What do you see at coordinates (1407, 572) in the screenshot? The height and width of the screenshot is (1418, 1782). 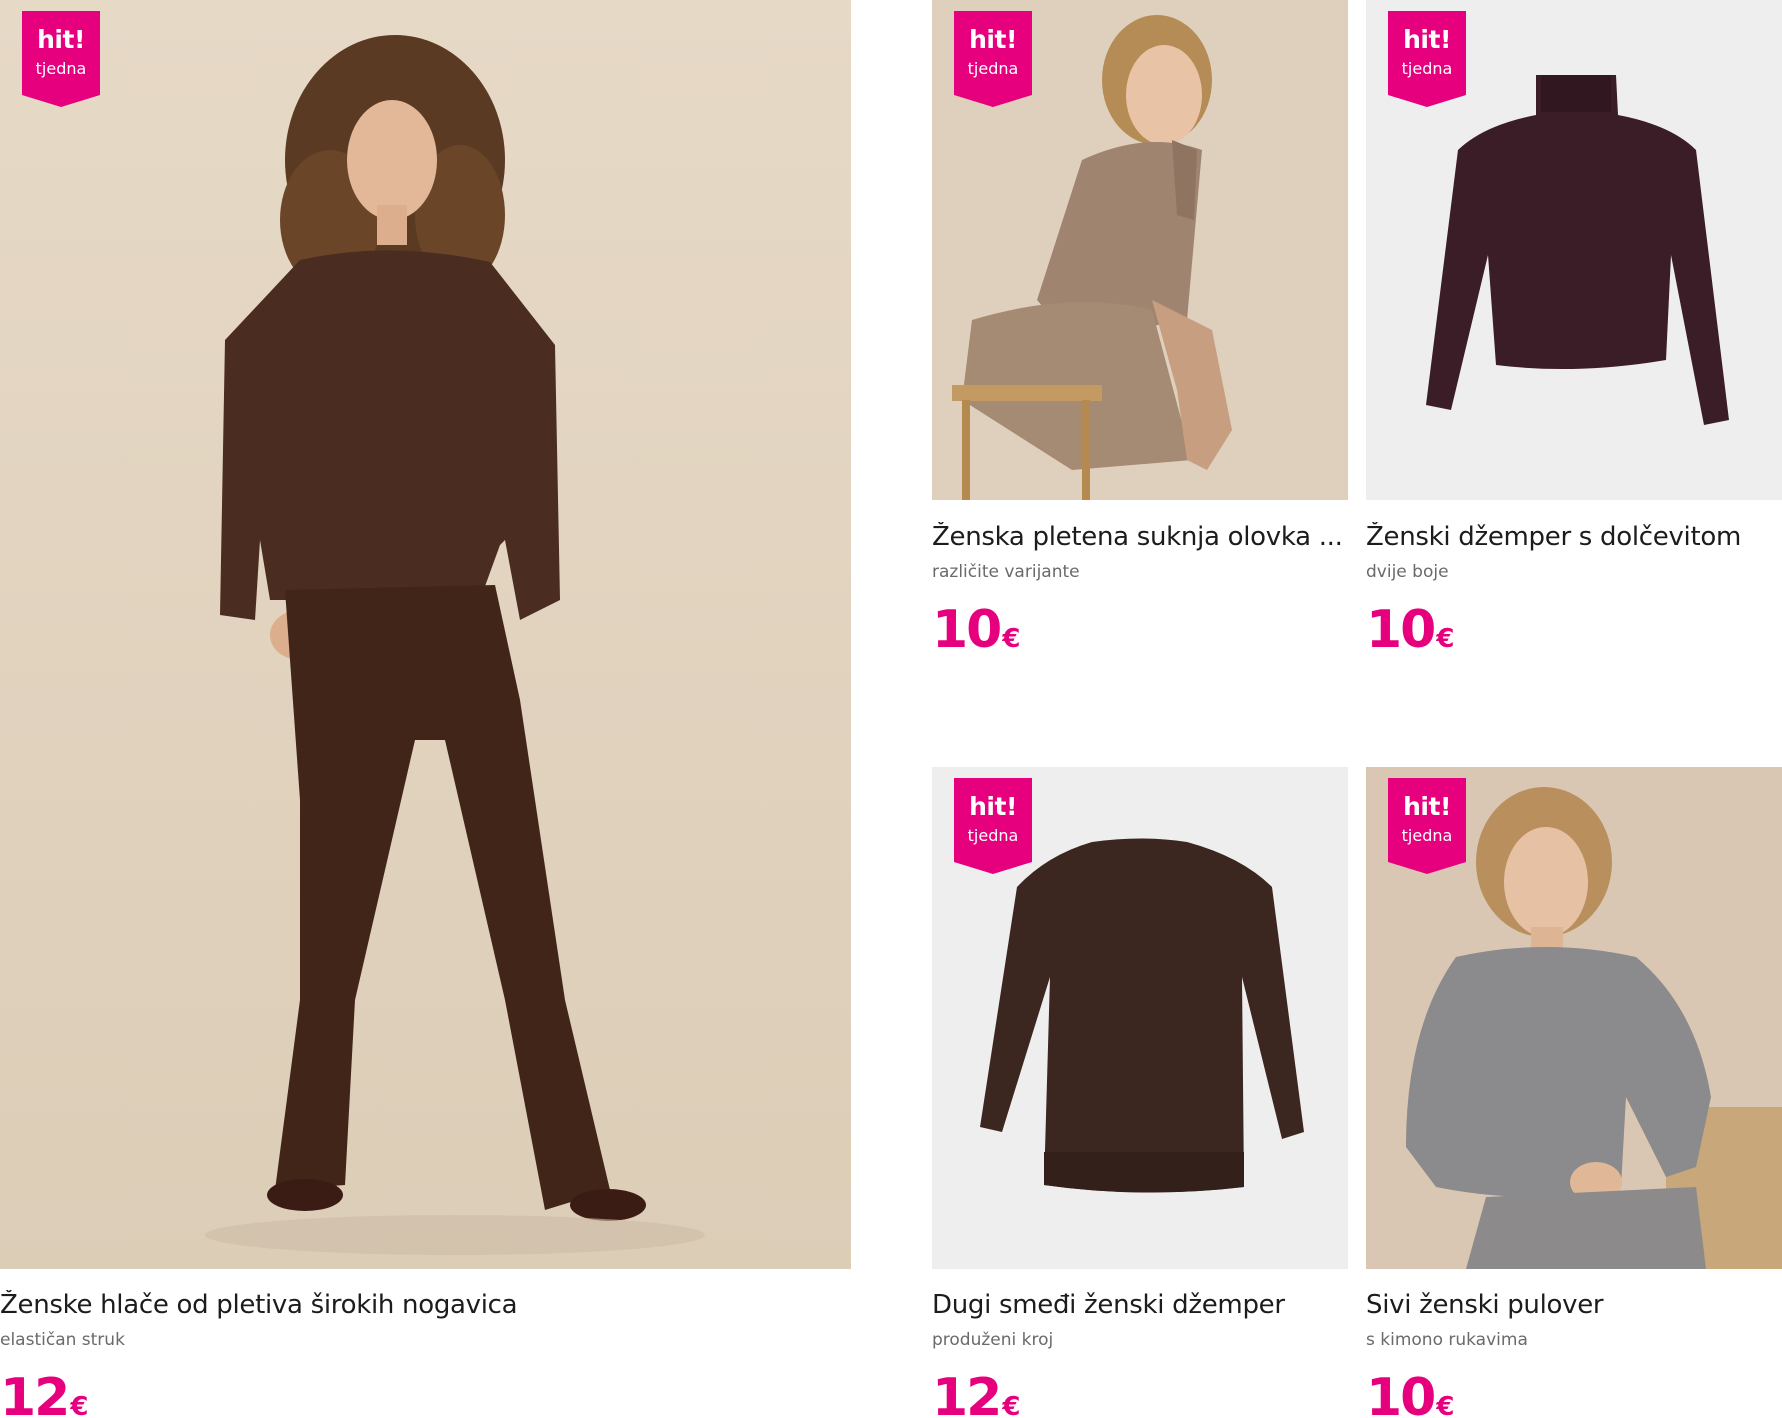 I see `product-subtitle: dvije boje` at bounding box center [1407, 572].